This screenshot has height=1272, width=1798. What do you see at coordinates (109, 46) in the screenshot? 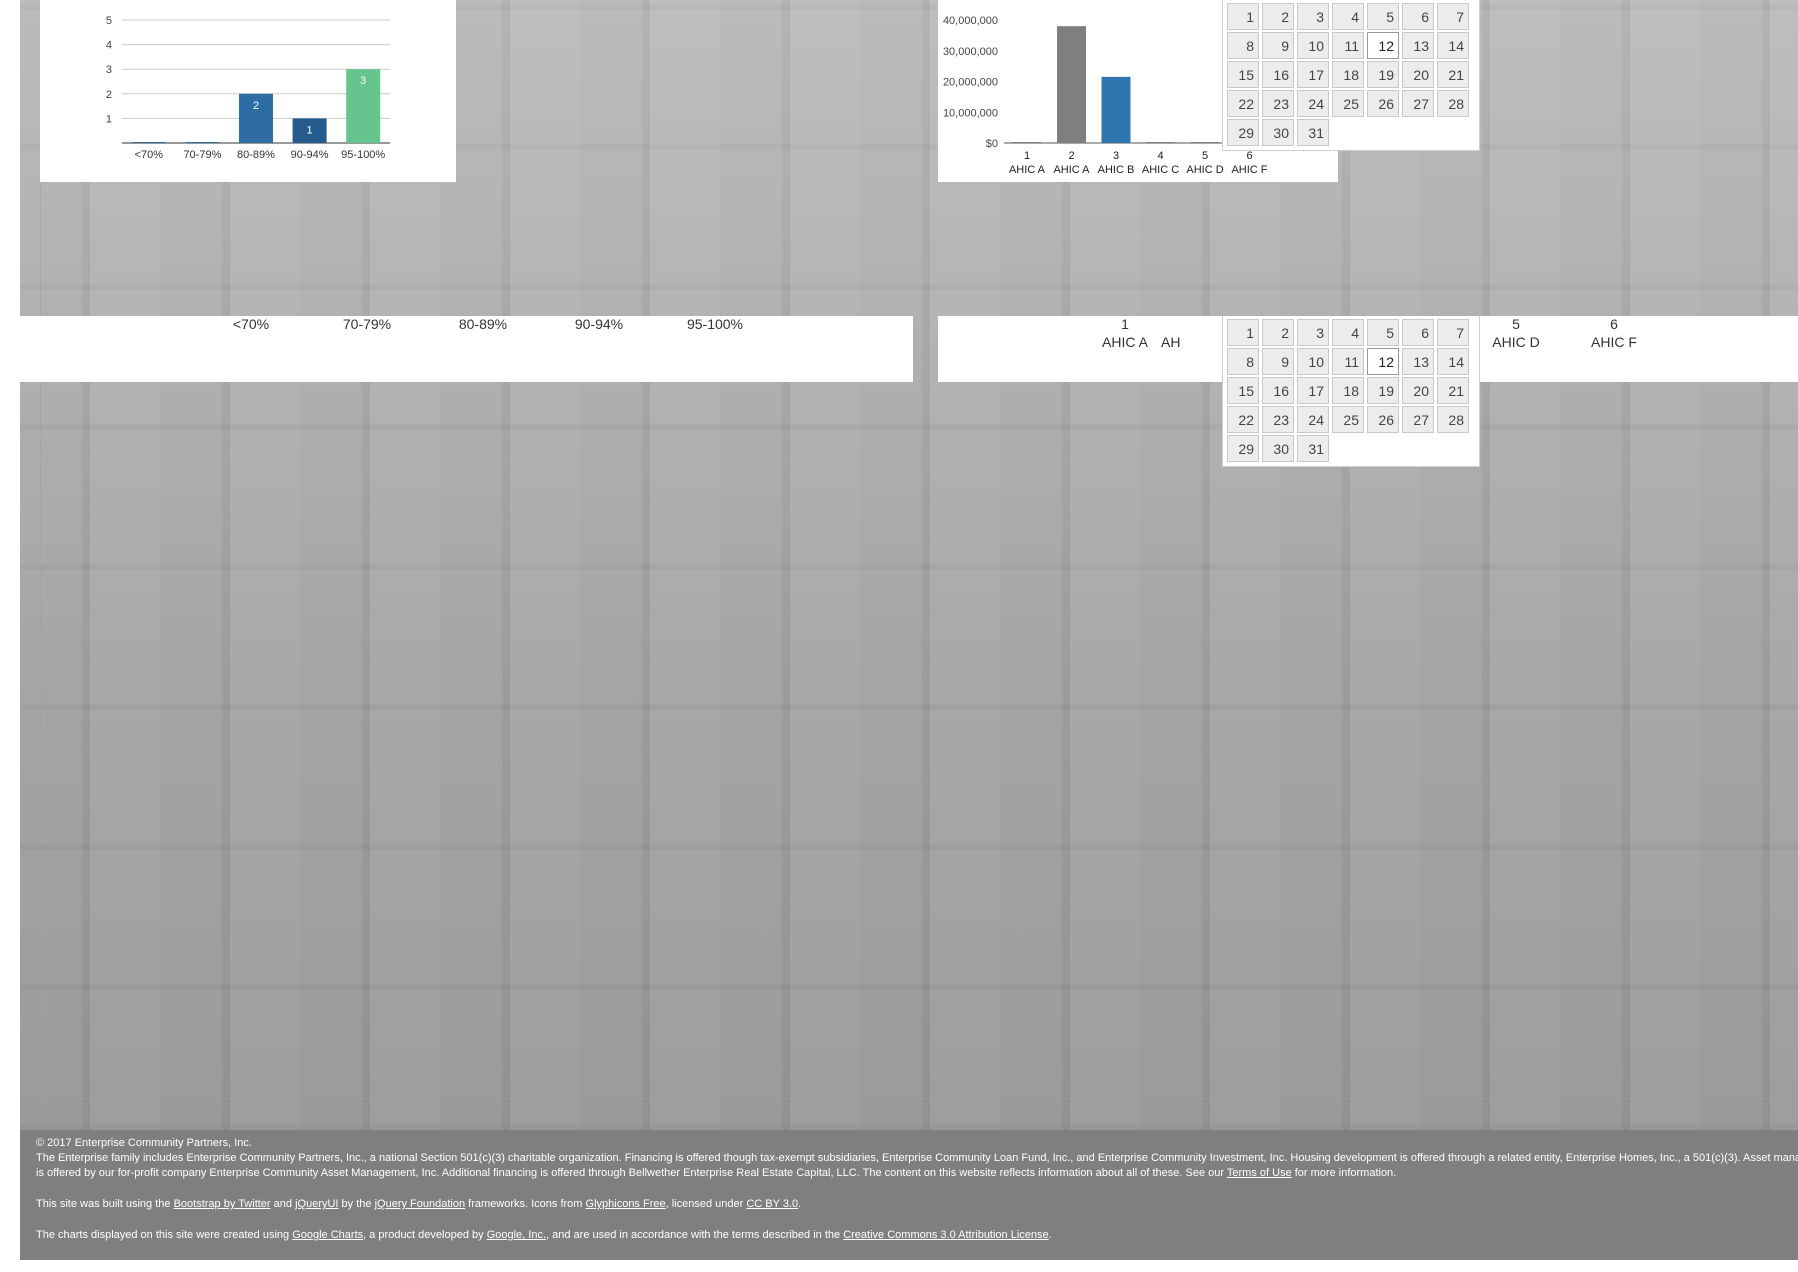
I see `y-tick-label: 4` at bounding box center [109, 46].